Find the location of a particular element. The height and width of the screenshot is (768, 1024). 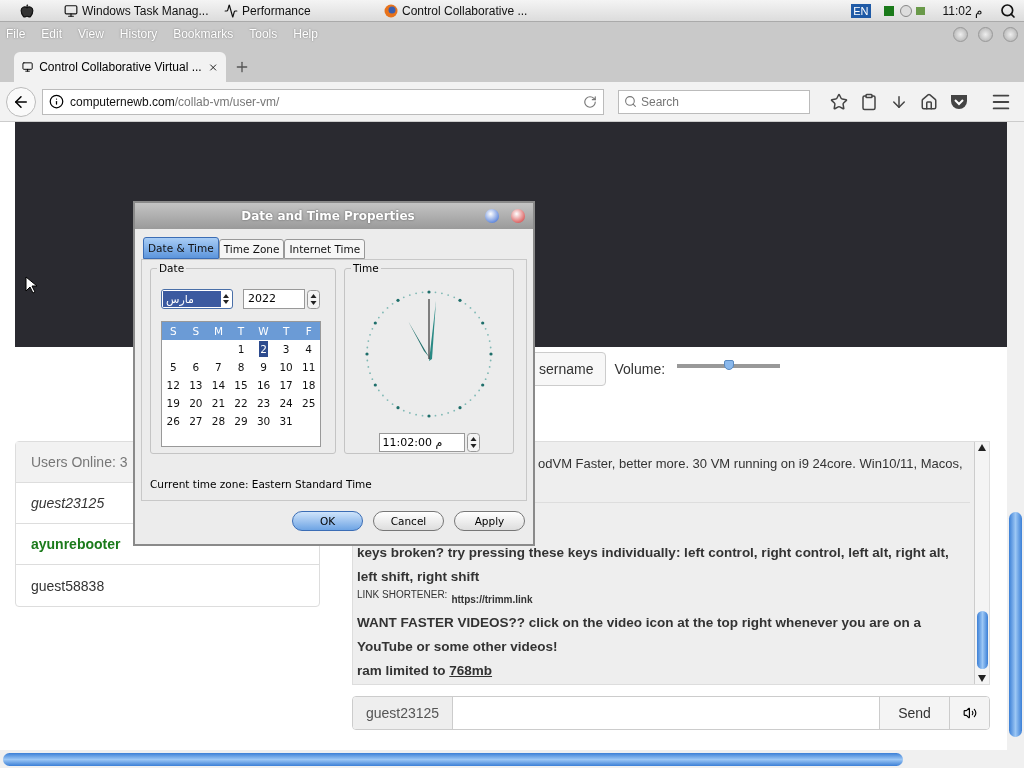

volume-label: Volume: is located at coordinates (640, 369).